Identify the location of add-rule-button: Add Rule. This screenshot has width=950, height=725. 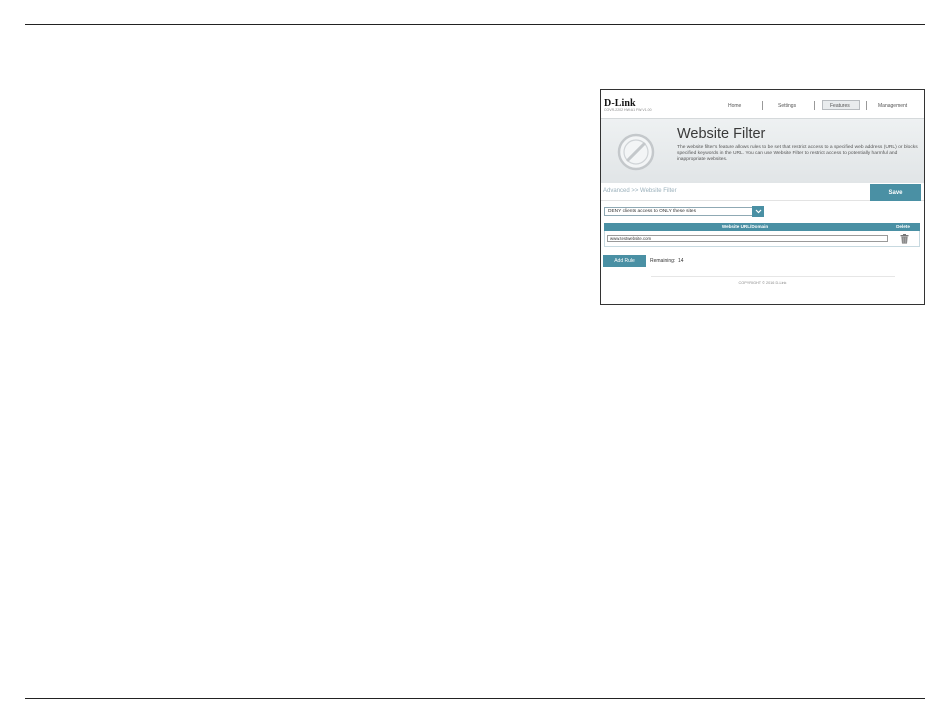
(624, 261).